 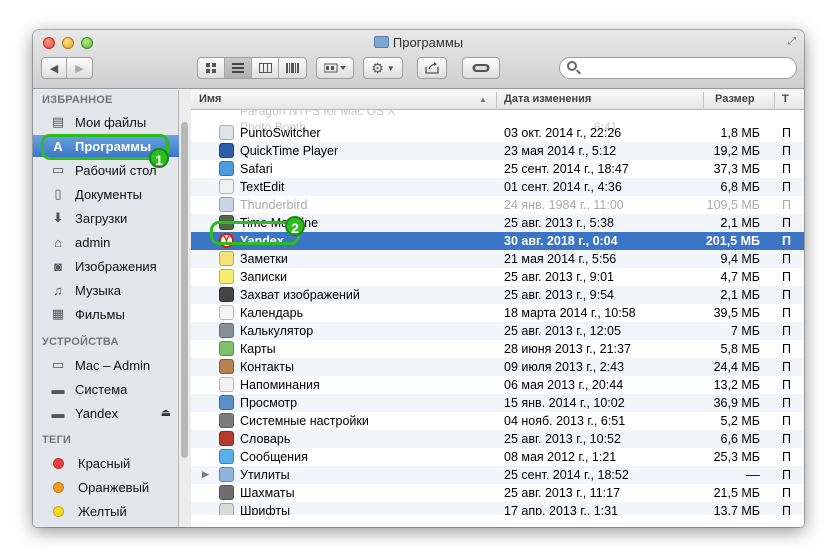 I want to click on sidebar-scrollbar, so click(x=184, y=290).